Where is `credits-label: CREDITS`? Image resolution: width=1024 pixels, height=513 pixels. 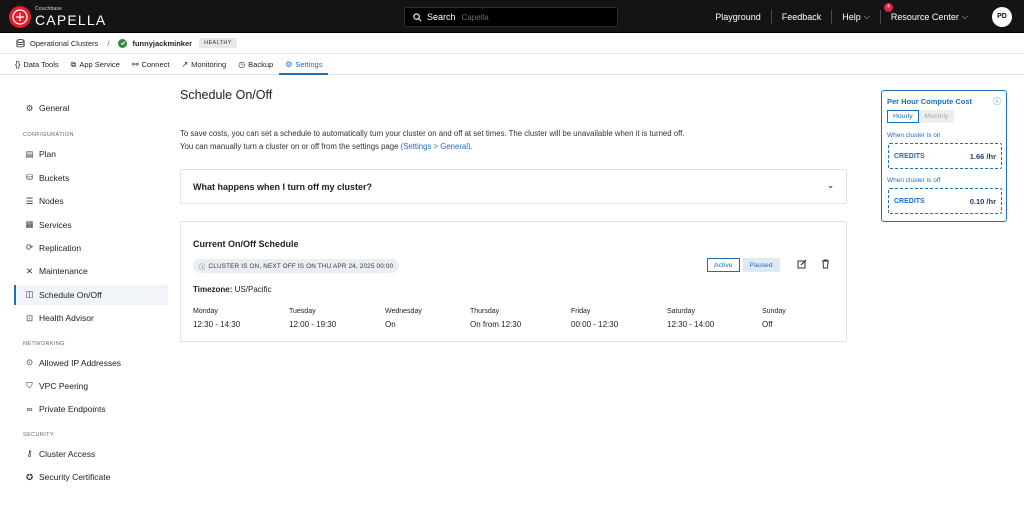 credits-label: CREDITS is located at coordinates (909, 201).